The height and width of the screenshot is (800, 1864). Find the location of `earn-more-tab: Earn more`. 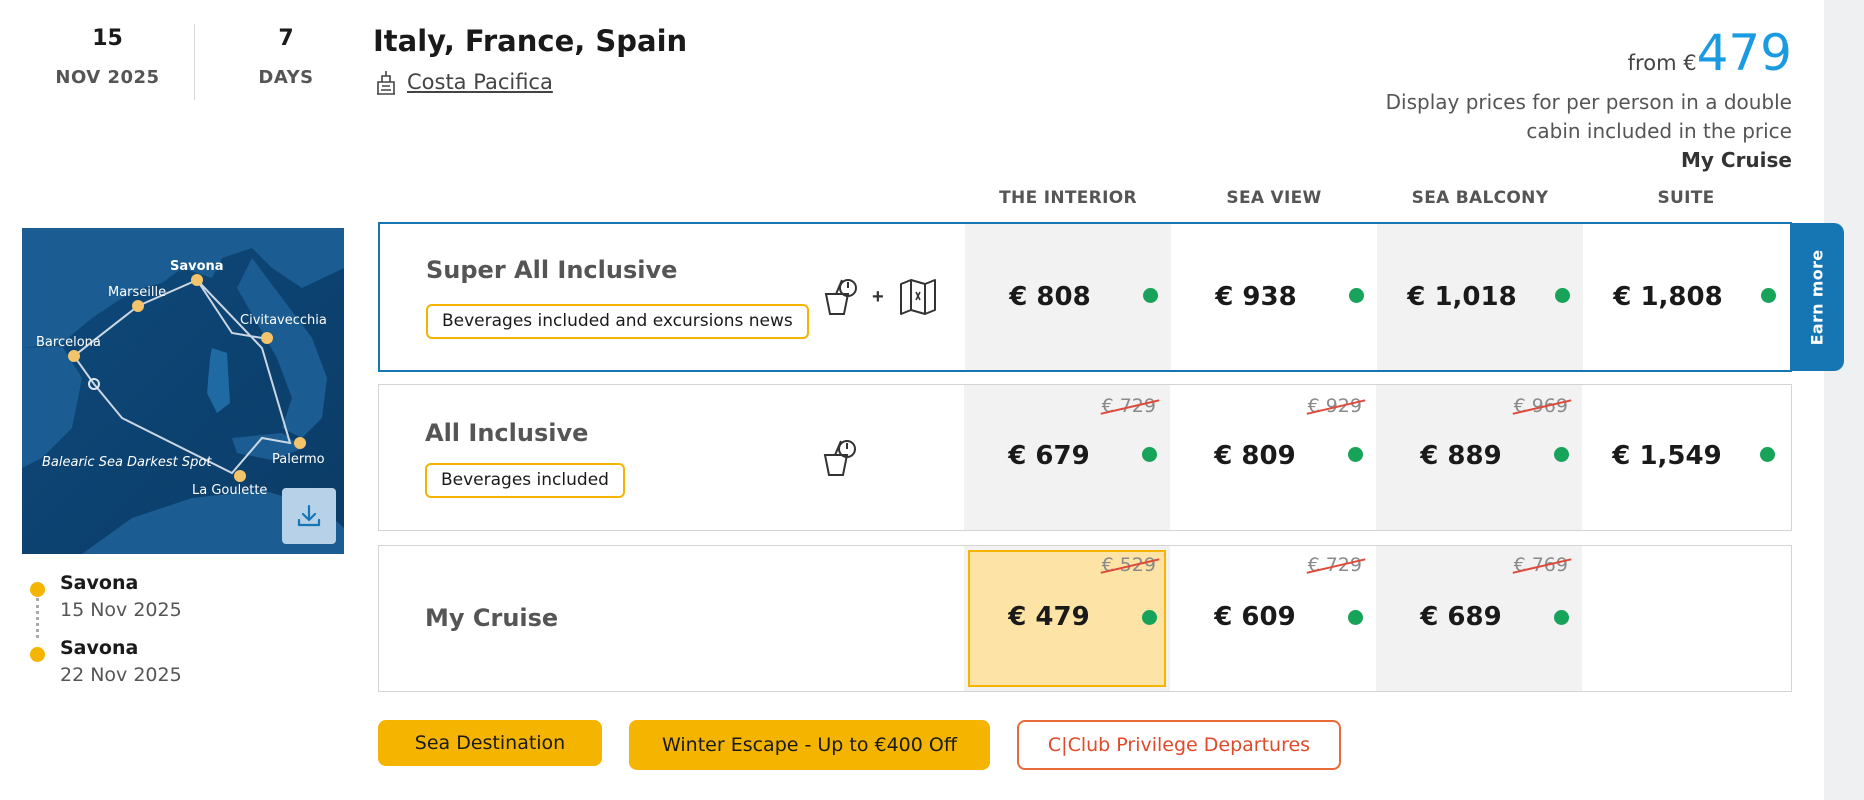

earn-more-tab: Earn more is located at coordinates (1817, 297).